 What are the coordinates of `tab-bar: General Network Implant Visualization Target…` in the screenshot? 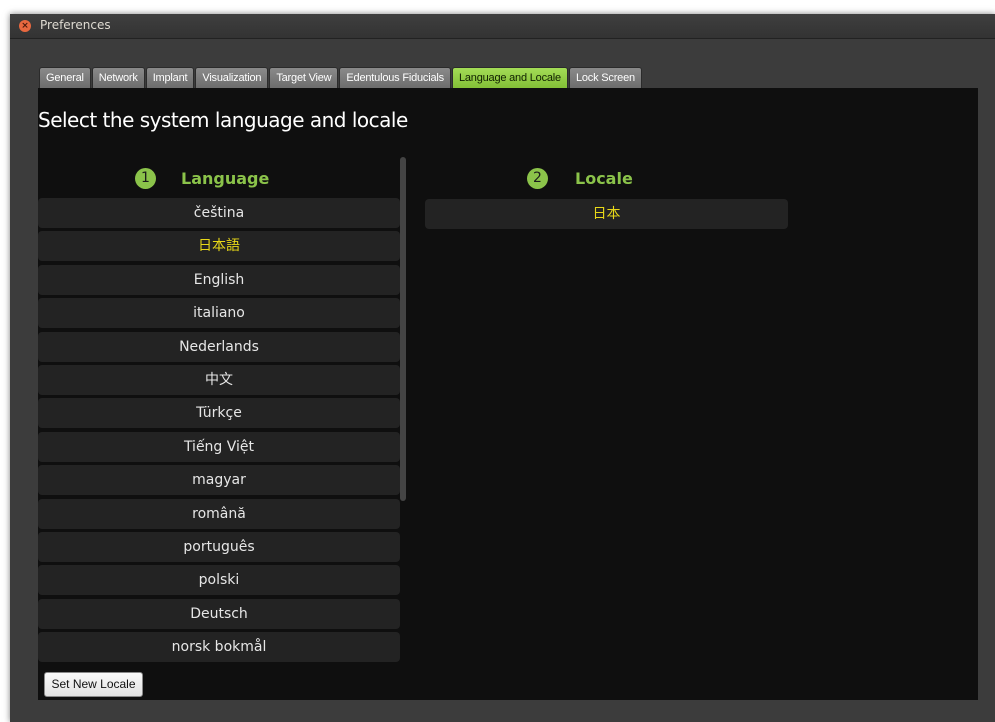 It's located at (341, 77).